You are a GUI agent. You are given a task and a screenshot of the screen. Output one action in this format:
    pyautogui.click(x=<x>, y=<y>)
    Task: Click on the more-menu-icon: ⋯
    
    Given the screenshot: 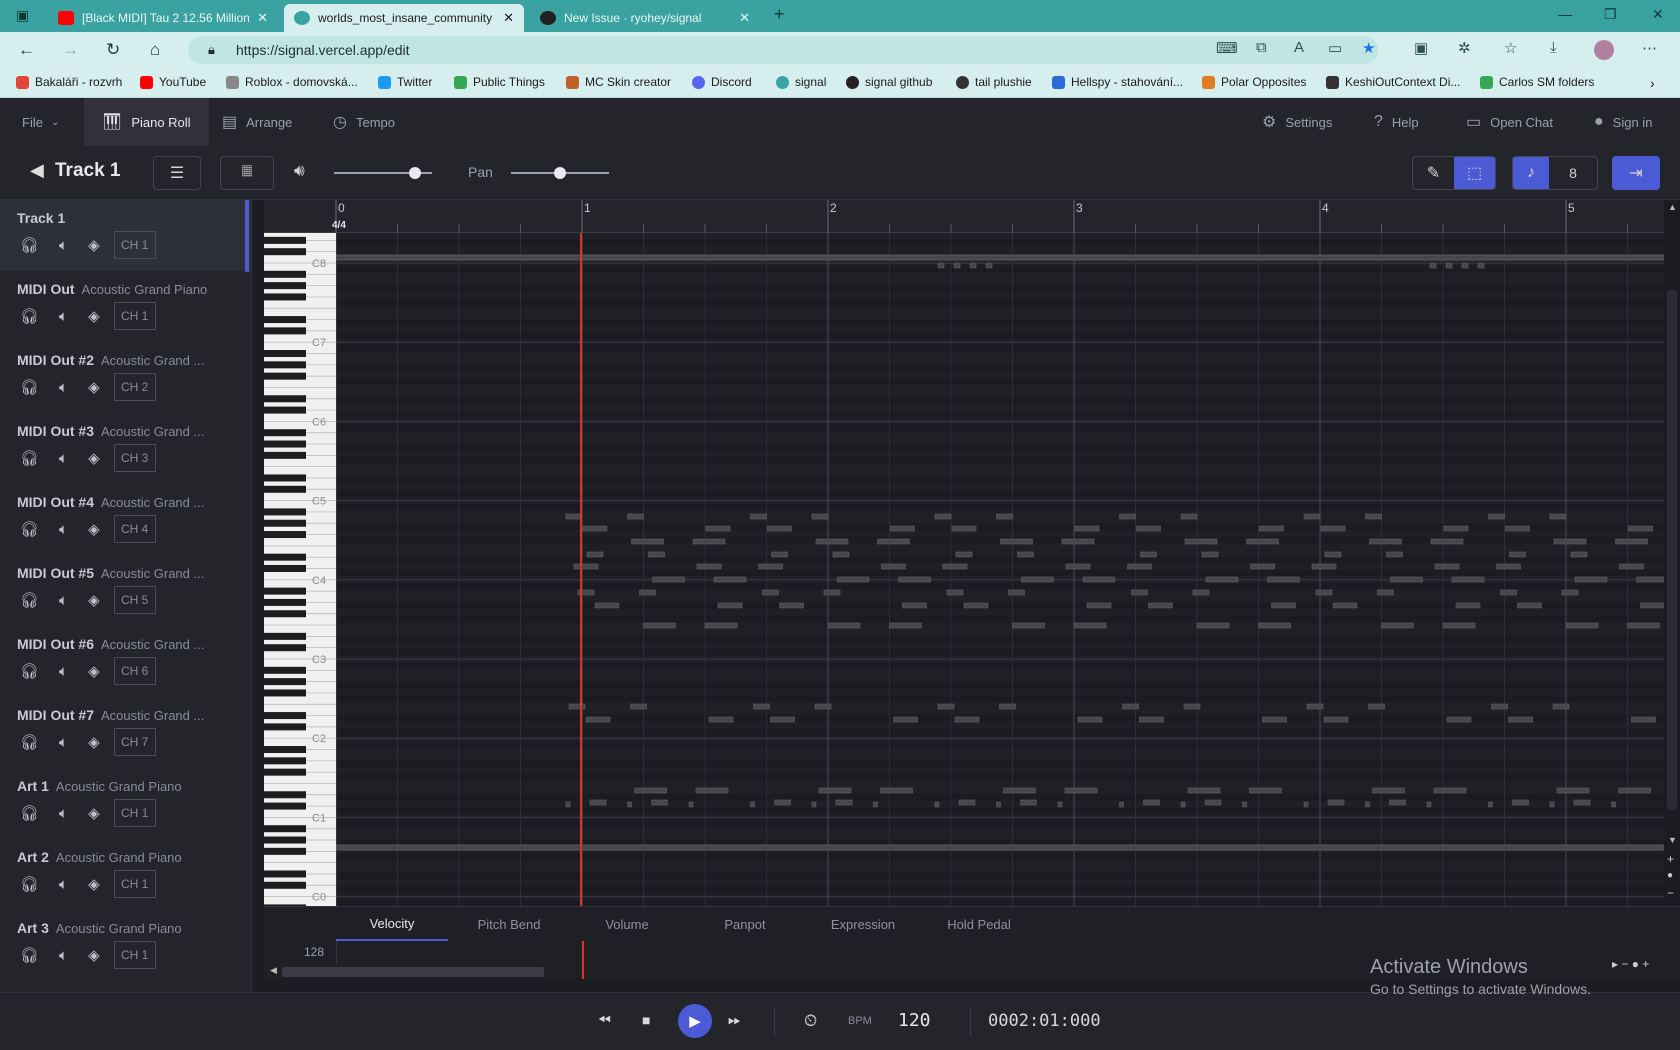 What is the action you would take?
    pyautogui.click(x=1649, y=48)
    